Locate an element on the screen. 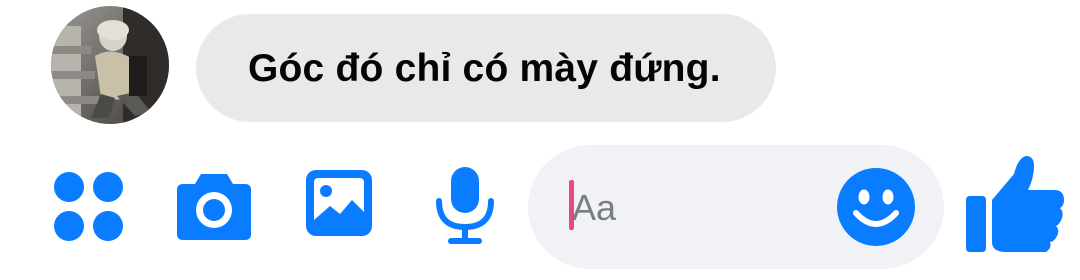 This screenshot has height=280, width=1080. image-gallery-icon is located at coordinates (339, 203).